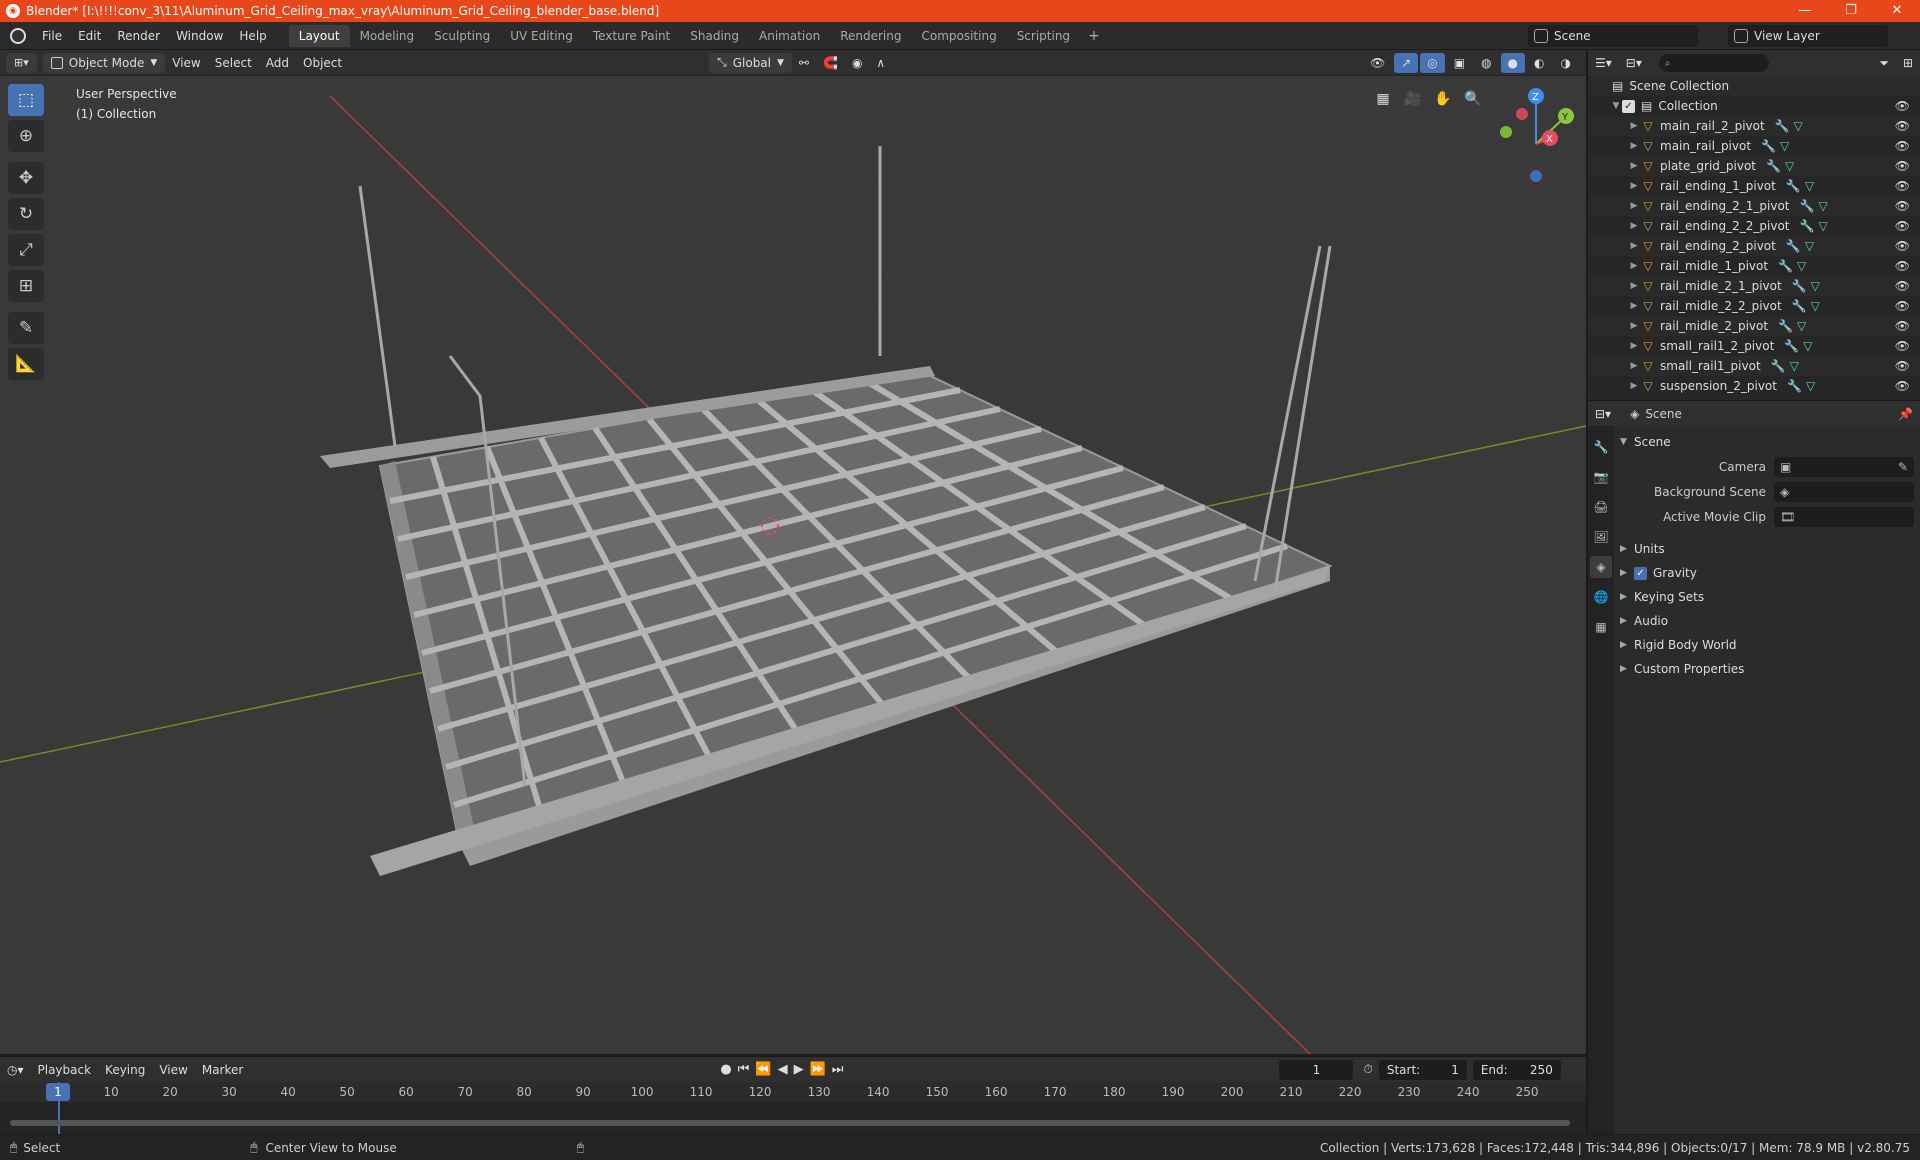  I want to click on outliner-scene-collection: ▤ Scene Collection, so click(1754, 86).